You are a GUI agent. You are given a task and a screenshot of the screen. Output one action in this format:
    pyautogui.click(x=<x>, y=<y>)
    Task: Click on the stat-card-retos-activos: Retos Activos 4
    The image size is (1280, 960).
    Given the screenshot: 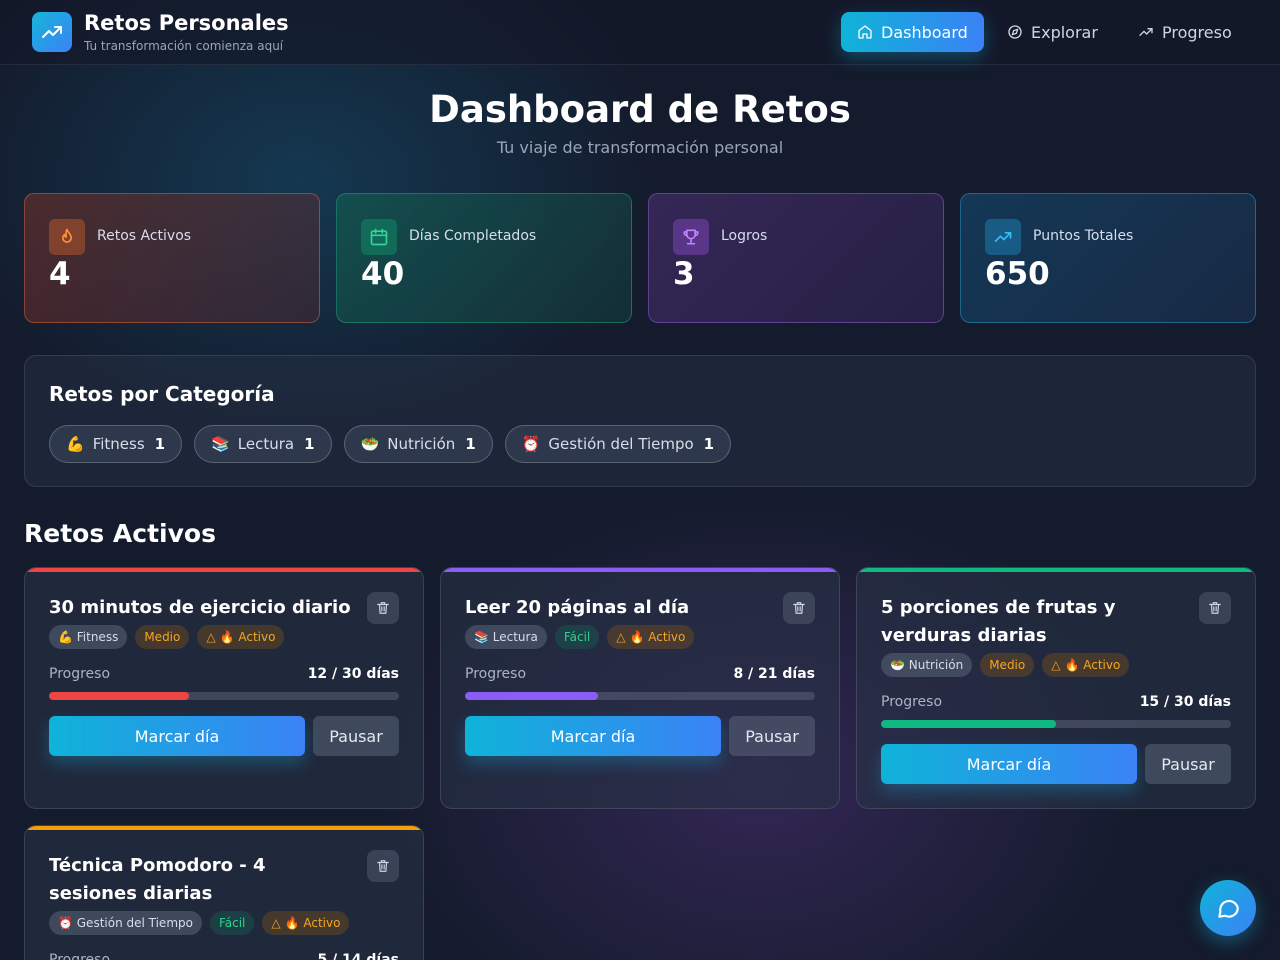 What is the action you would take?
    pyautogui.click(x=172, y=258)
    